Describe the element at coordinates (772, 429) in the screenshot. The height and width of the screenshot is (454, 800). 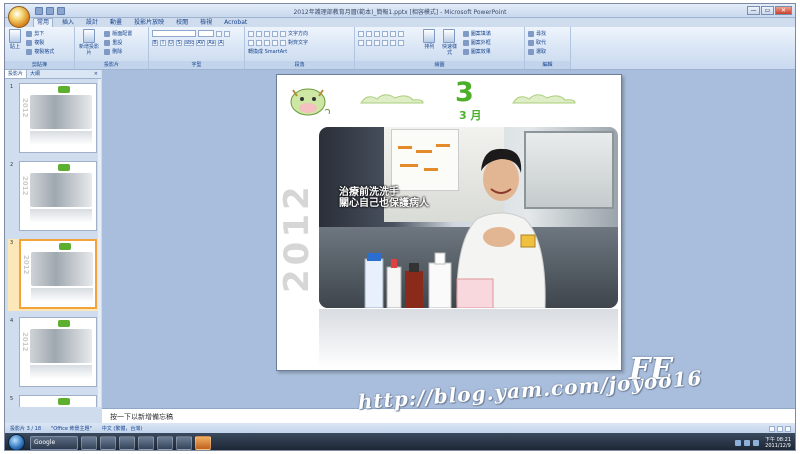
I see `normal-view-icon` at that location.